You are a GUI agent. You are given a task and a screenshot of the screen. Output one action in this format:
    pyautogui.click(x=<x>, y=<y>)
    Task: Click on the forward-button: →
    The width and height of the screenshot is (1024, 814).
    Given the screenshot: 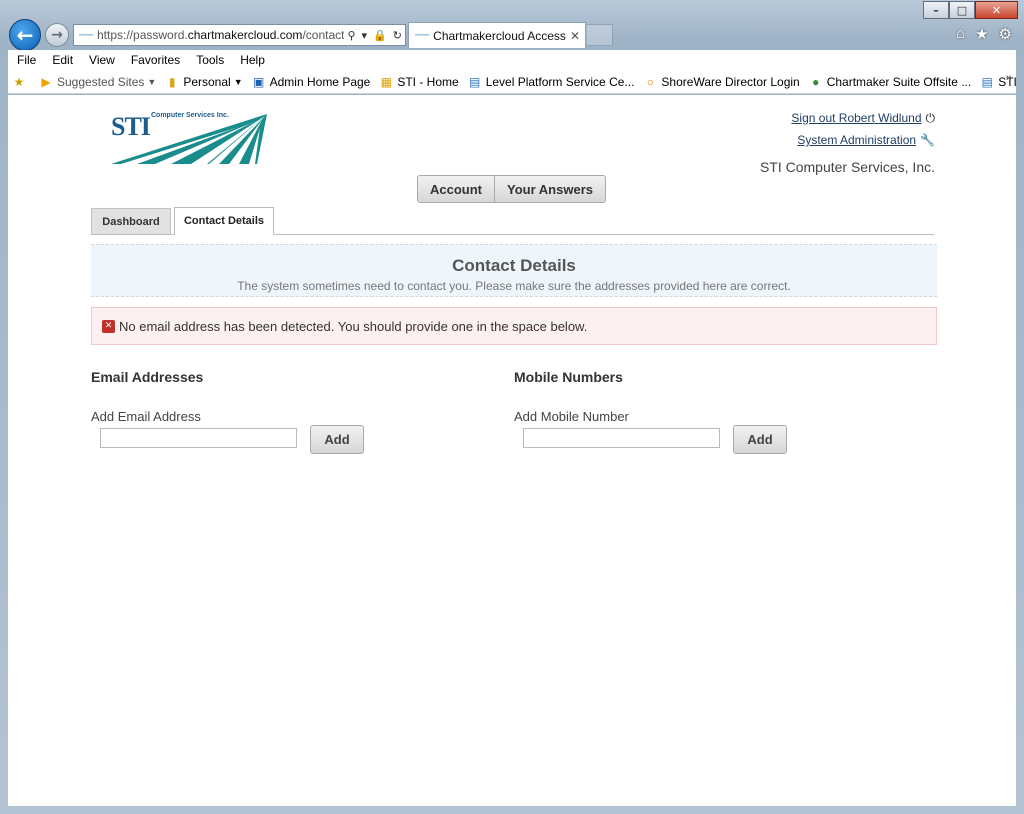 What is the action you would take?
    pyautogui.click(x=57, y=35)
    